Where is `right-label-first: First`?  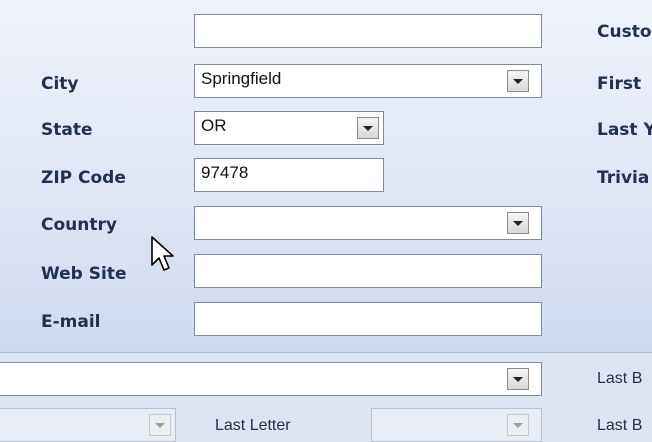 right-label-first: First is located at coordinates (619, 84).